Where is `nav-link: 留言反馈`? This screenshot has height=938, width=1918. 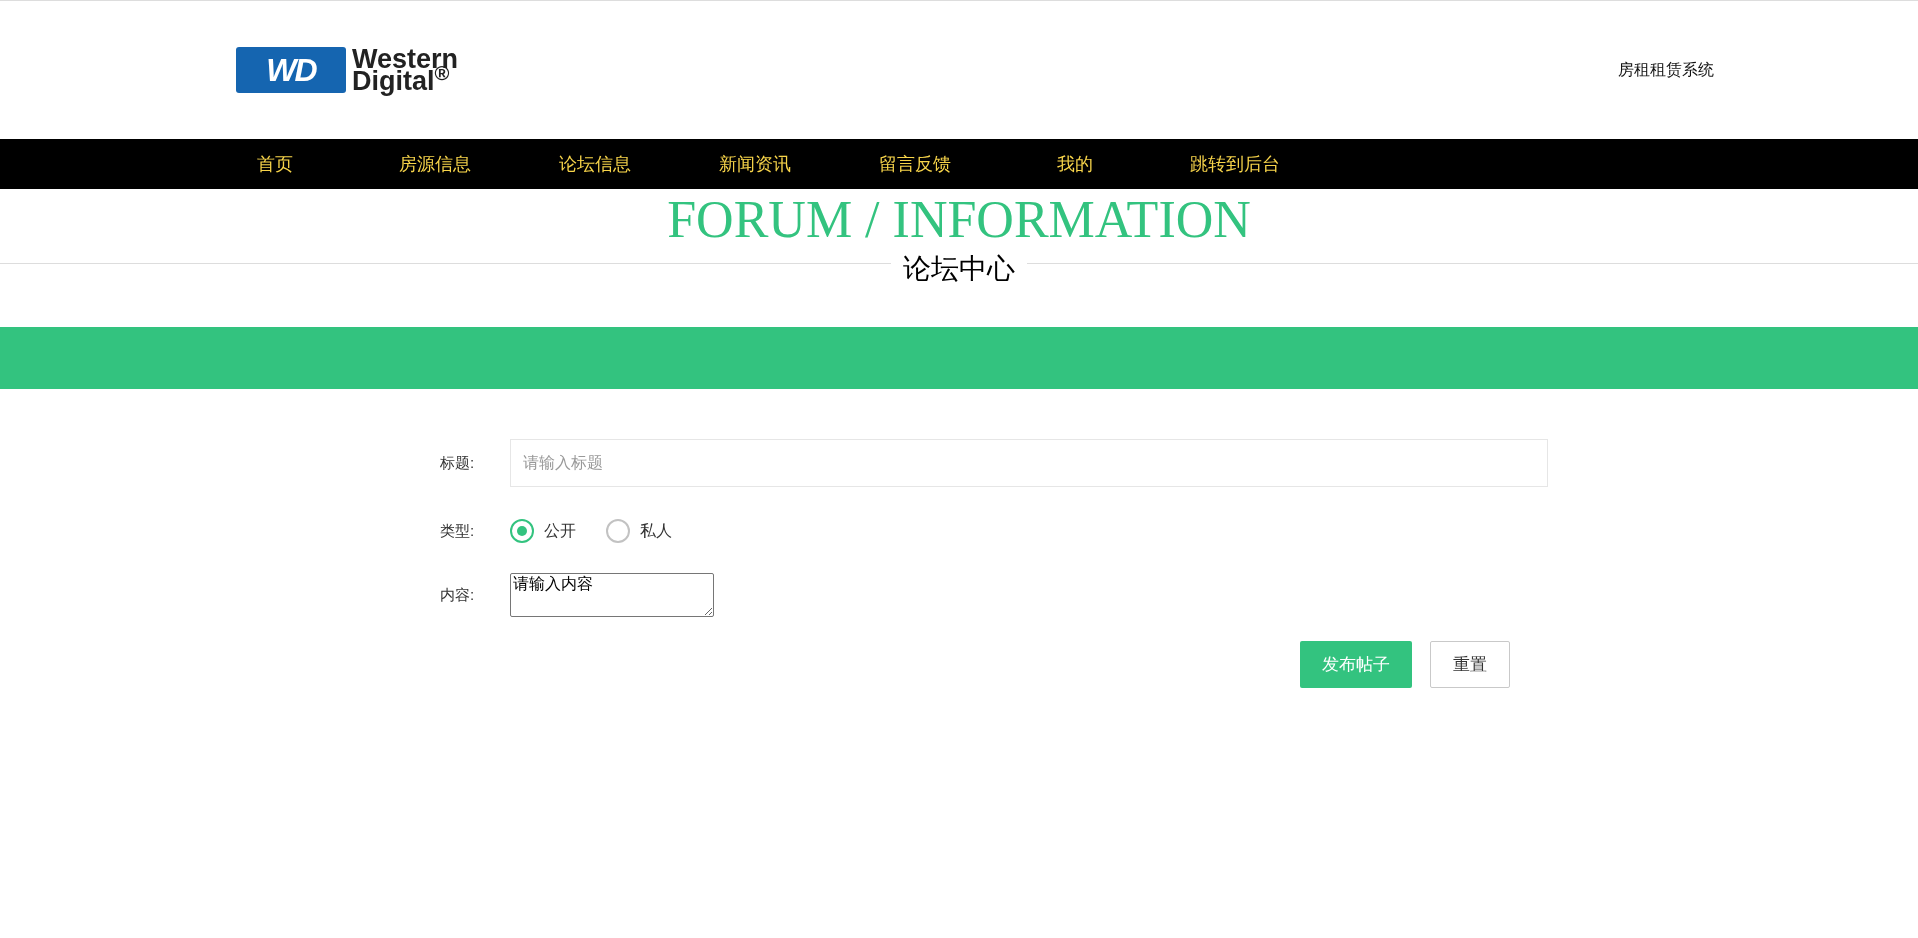
nav-link: 留言反馈 is located at coordinates (915, 164).